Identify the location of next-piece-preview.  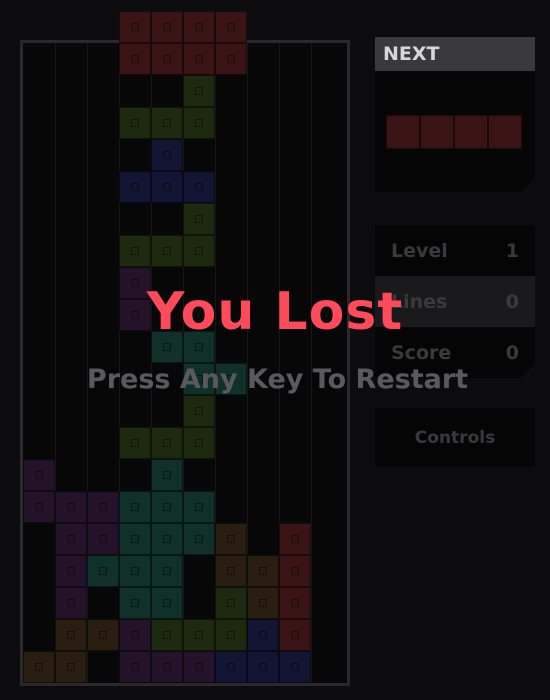
(455, 131).